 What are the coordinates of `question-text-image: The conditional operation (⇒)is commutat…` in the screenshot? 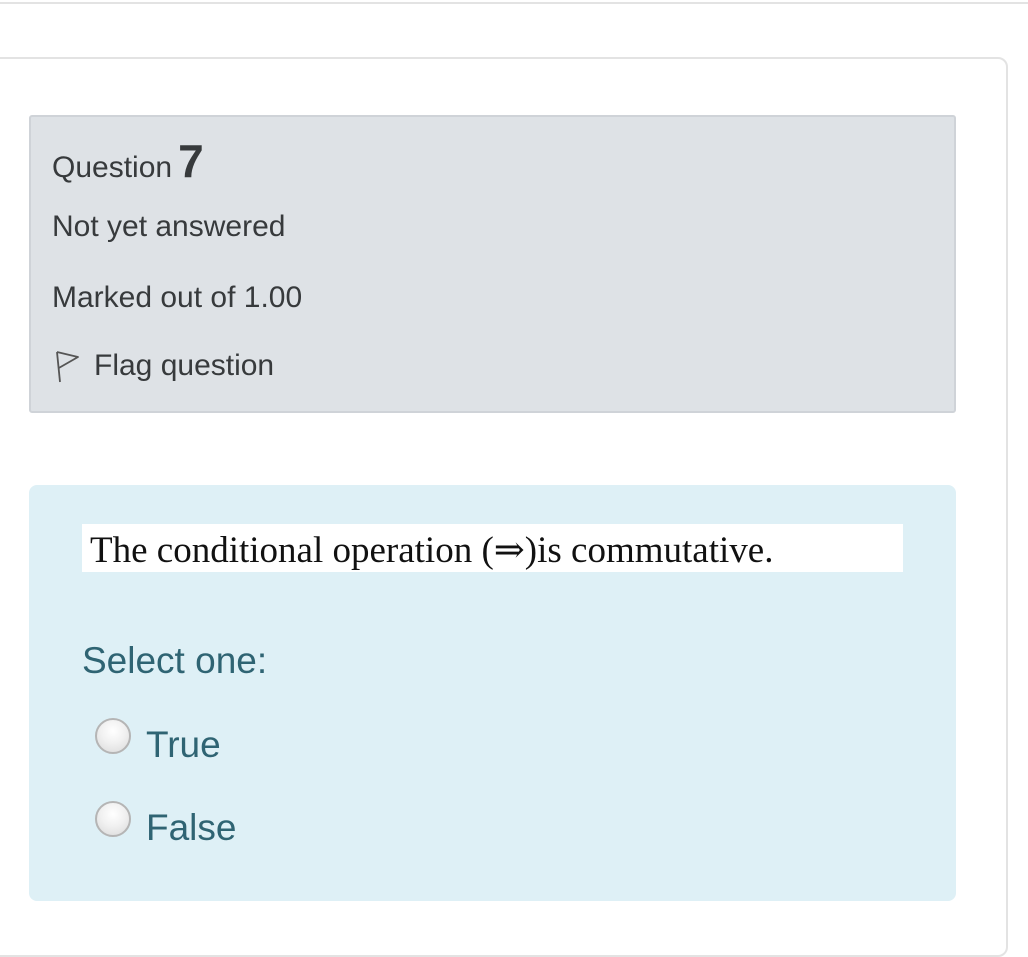 It's located at (492, 548).